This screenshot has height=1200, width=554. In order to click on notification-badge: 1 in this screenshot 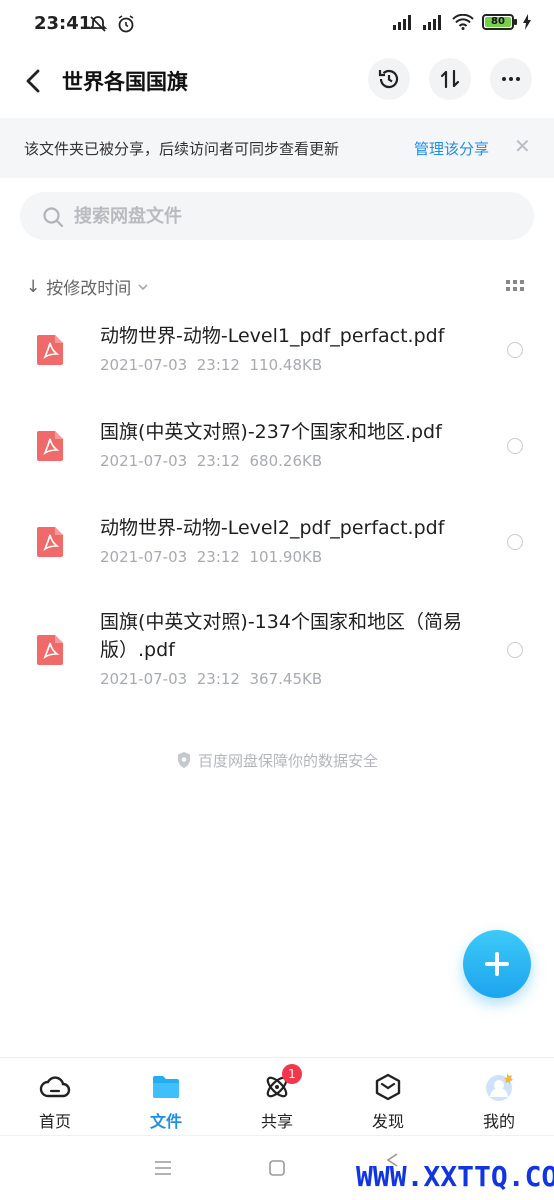, I will do `click(292, 1074)`.